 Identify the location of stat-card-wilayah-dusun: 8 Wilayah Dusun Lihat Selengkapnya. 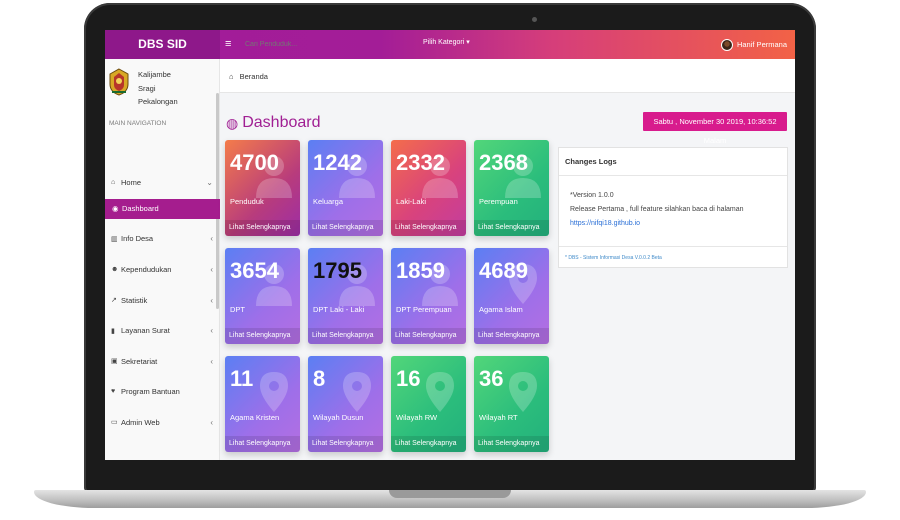
(345, 404).